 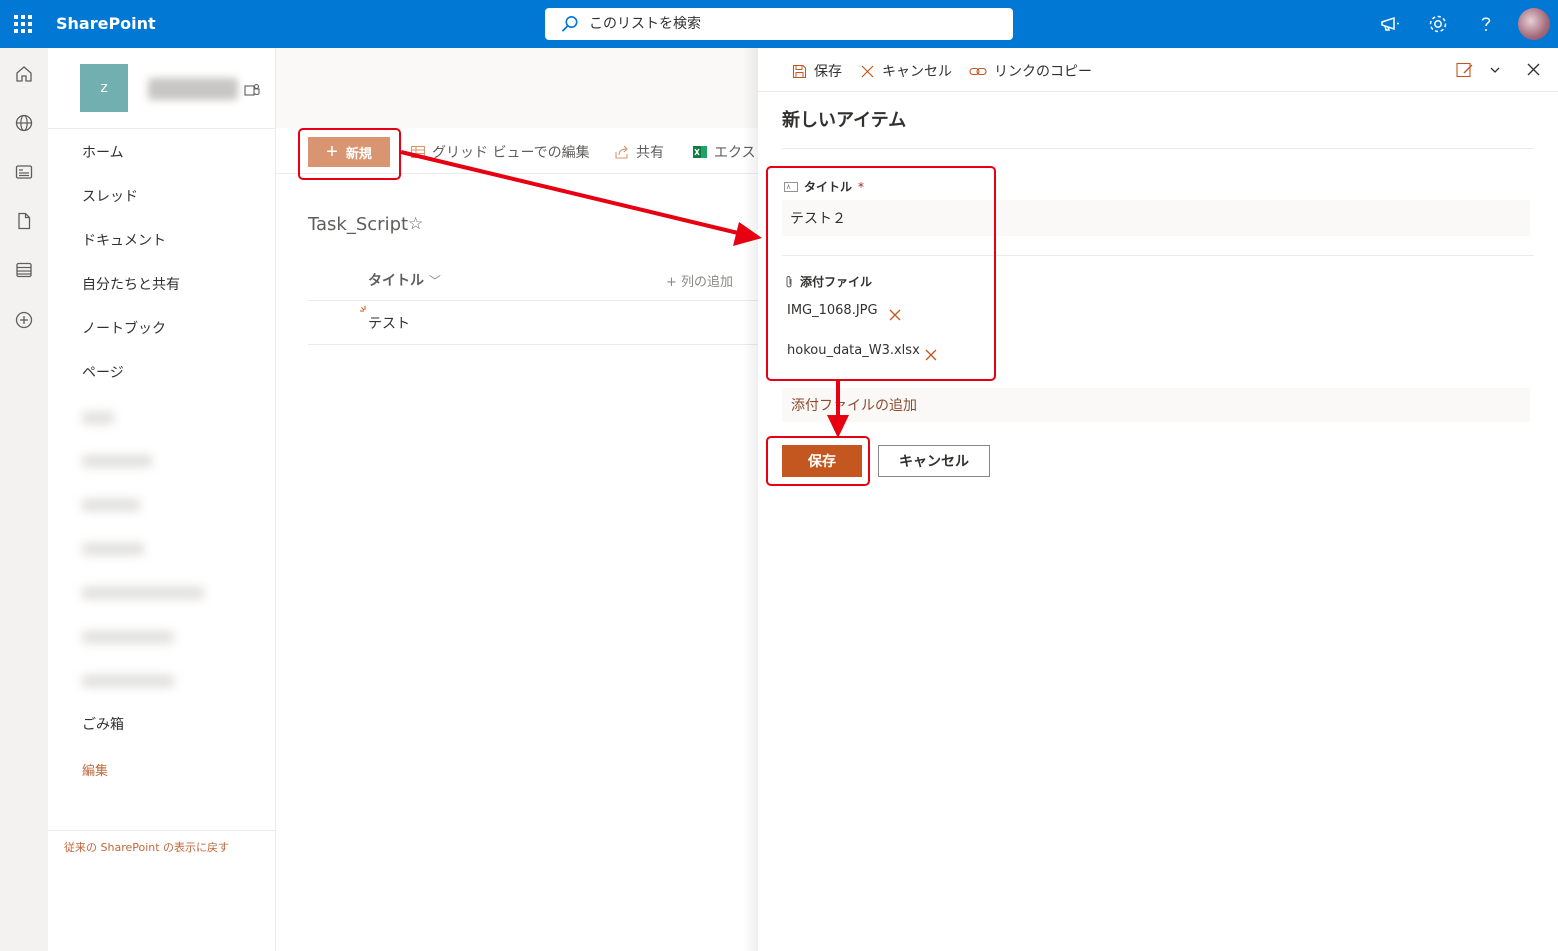 I want to click on share-label: 共有, so click(x=650, y=153).